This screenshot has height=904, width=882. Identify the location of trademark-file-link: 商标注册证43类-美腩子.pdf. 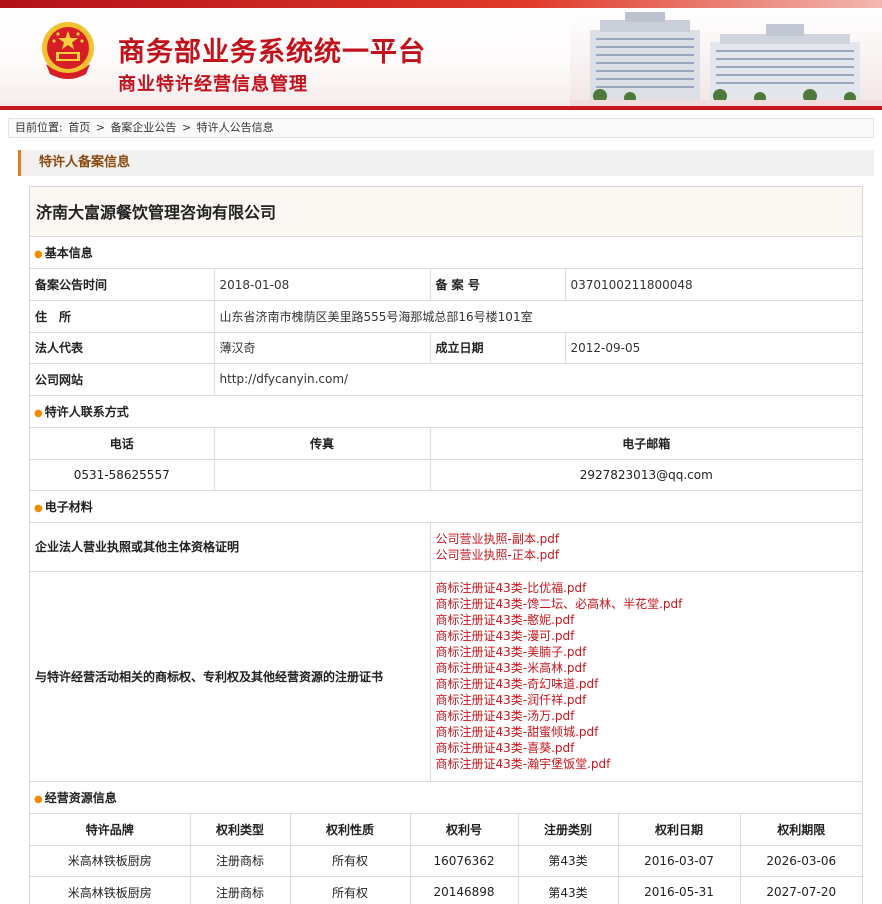
(647, 652).